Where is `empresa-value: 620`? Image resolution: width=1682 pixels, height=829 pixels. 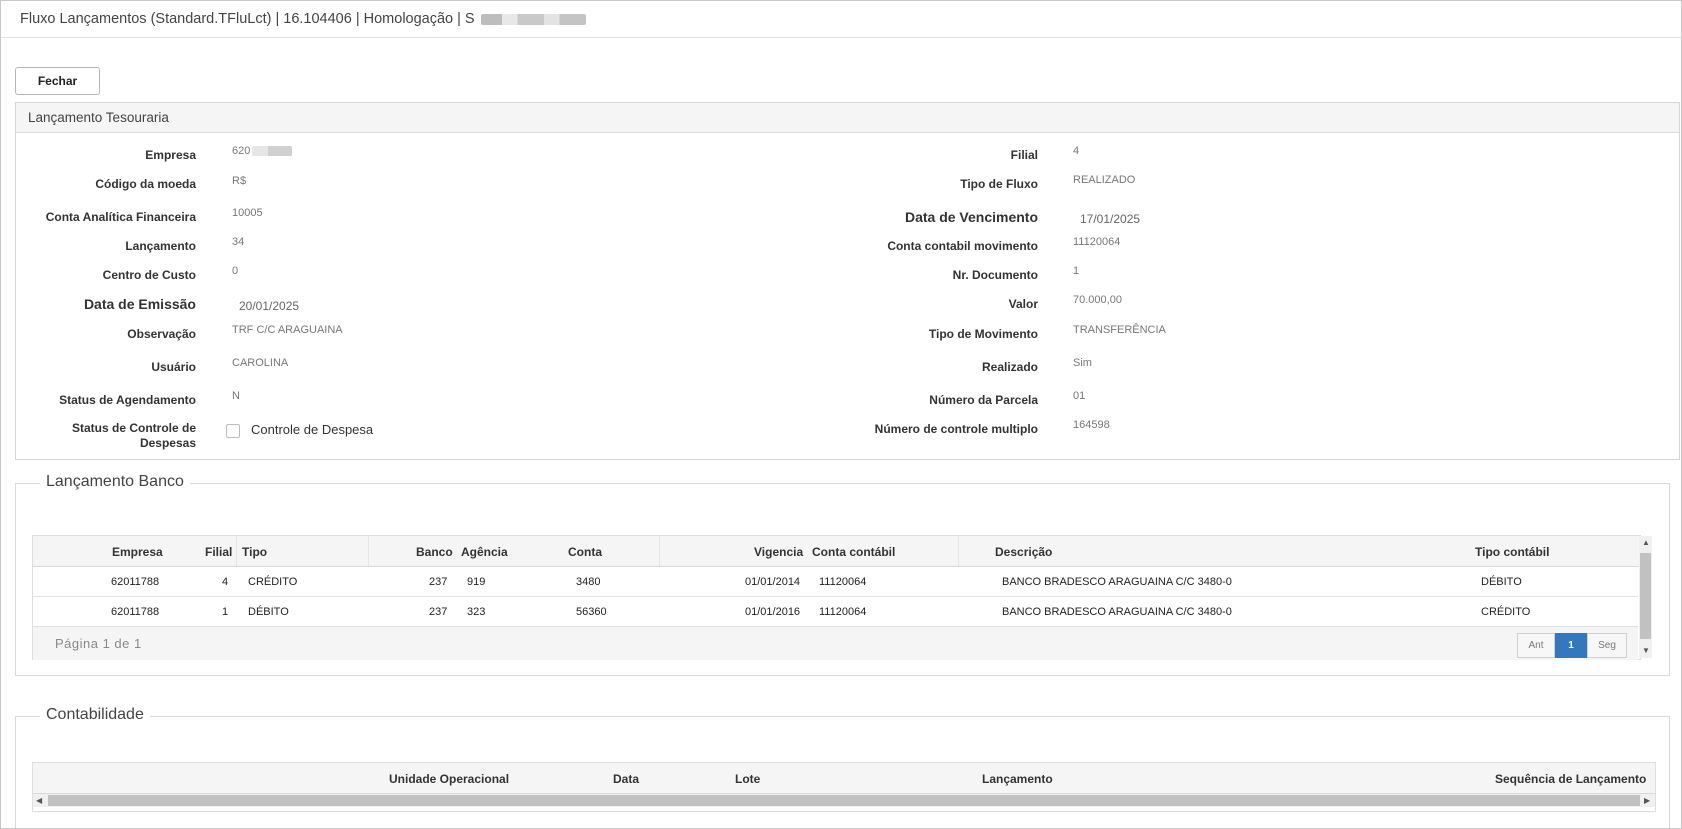
empresa-value: 620 is located at coordinates (262, 151).